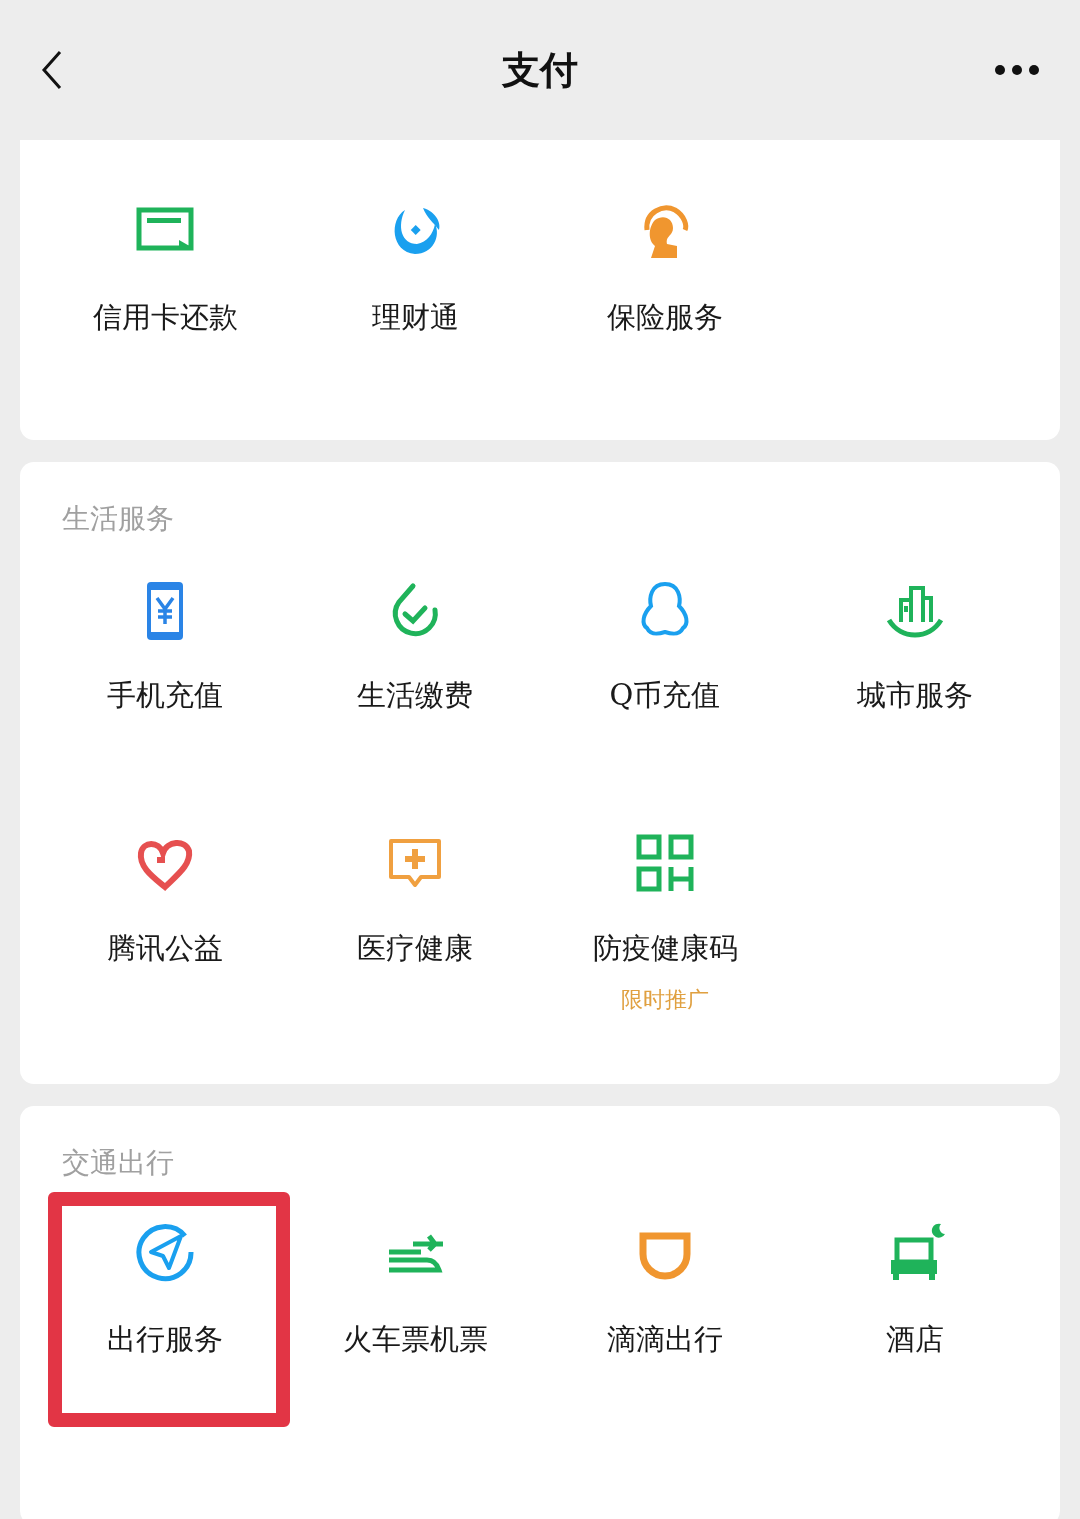 The height and width of the screenshot is (1519, 1080). What do you see at coordinates (665, 949) in the screenshot?
I see `service-label: 防疫健康码` at bounding box center [665, 949].